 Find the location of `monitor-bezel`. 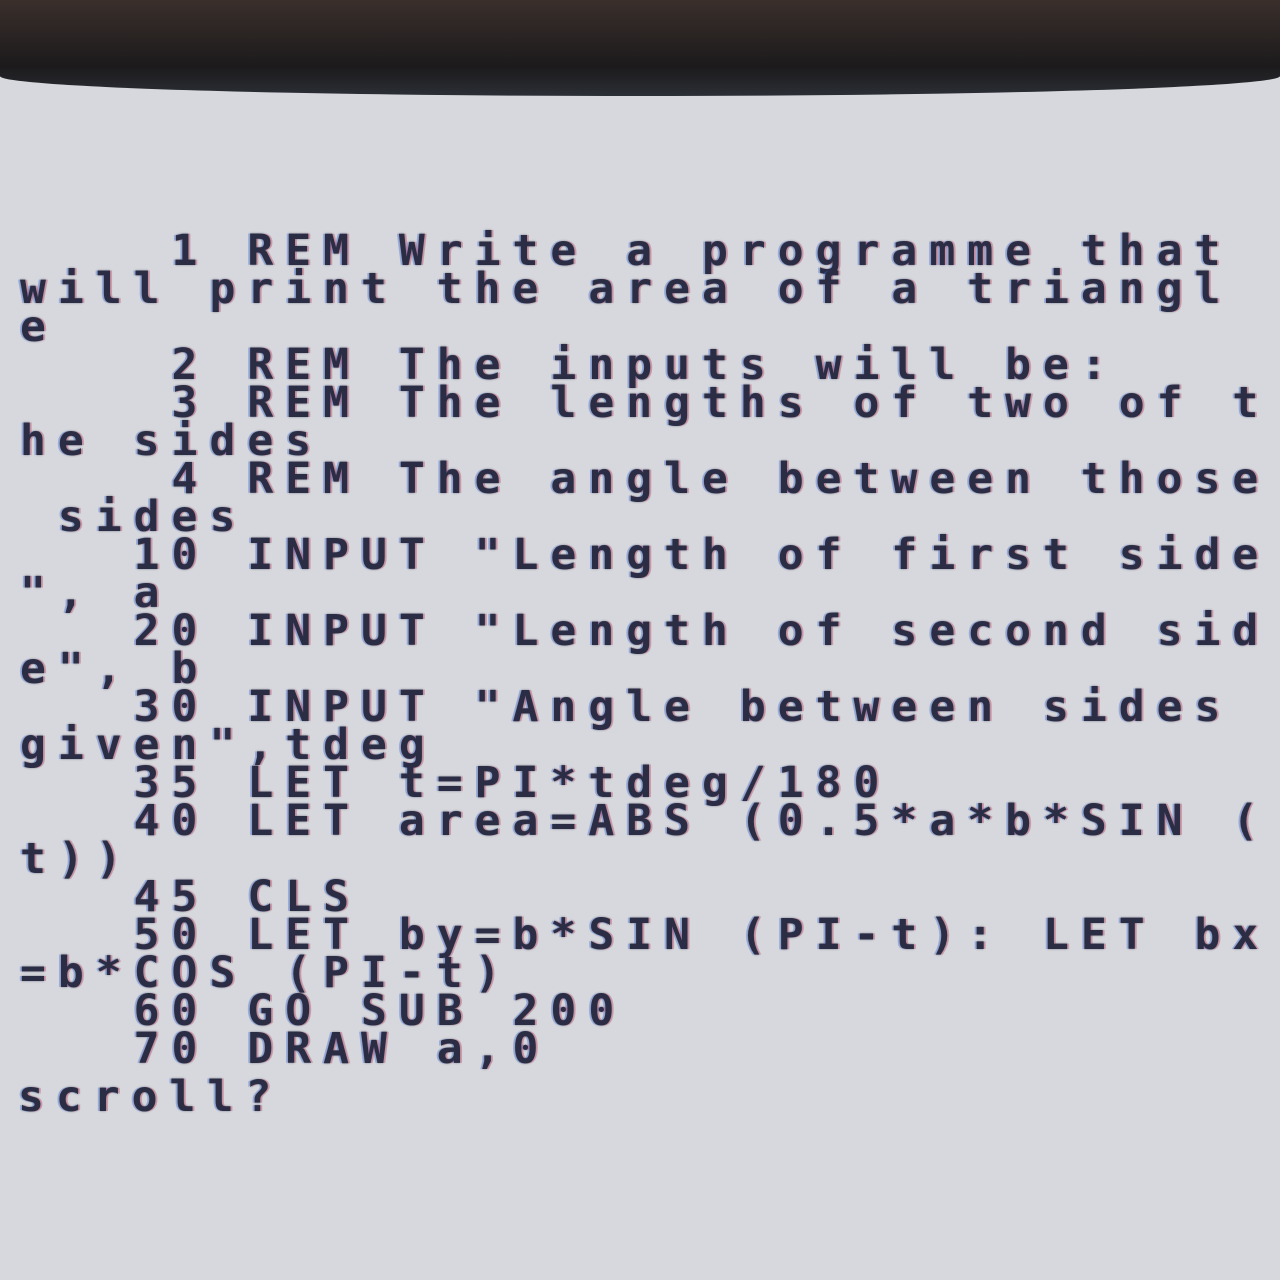

monitor-bezel is located at coordinates (640, 48).